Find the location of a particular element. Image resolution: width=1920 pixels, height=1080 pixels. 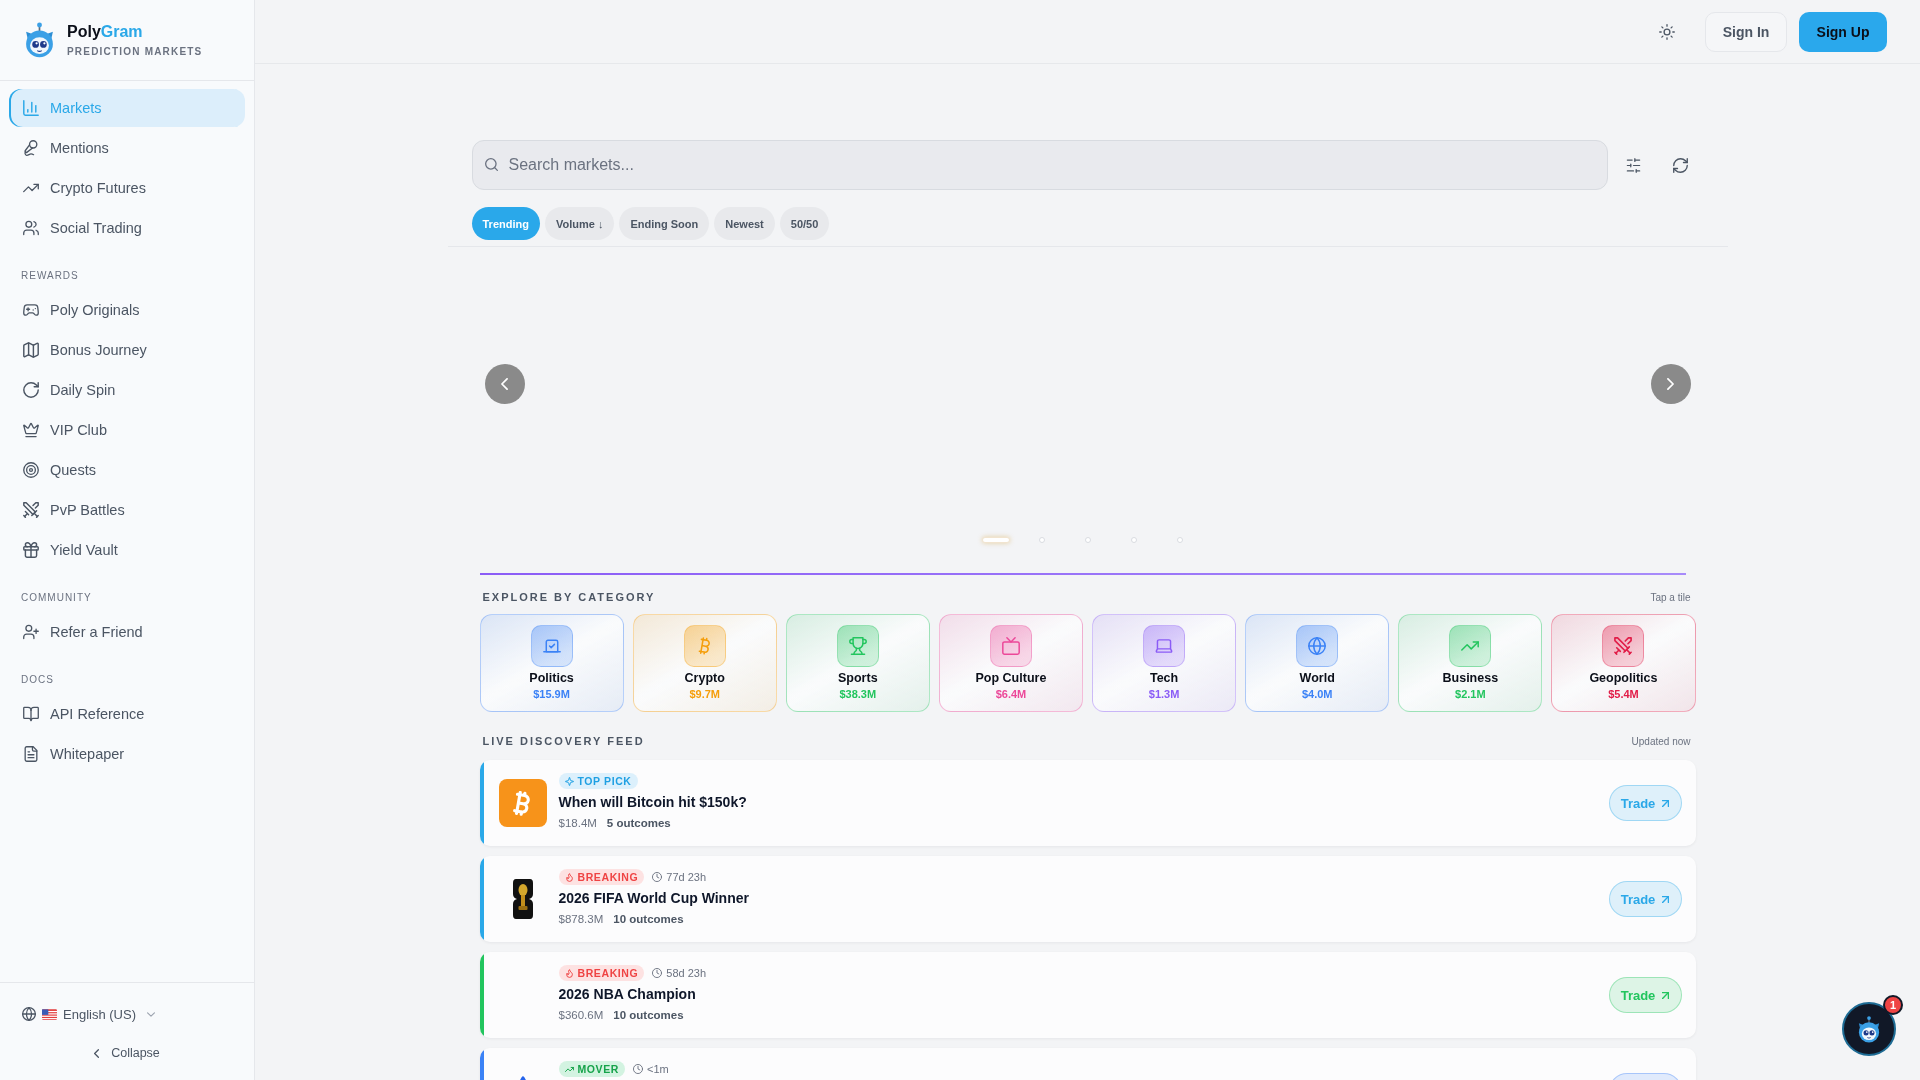

document-icon is located at coordinates (31, 754).